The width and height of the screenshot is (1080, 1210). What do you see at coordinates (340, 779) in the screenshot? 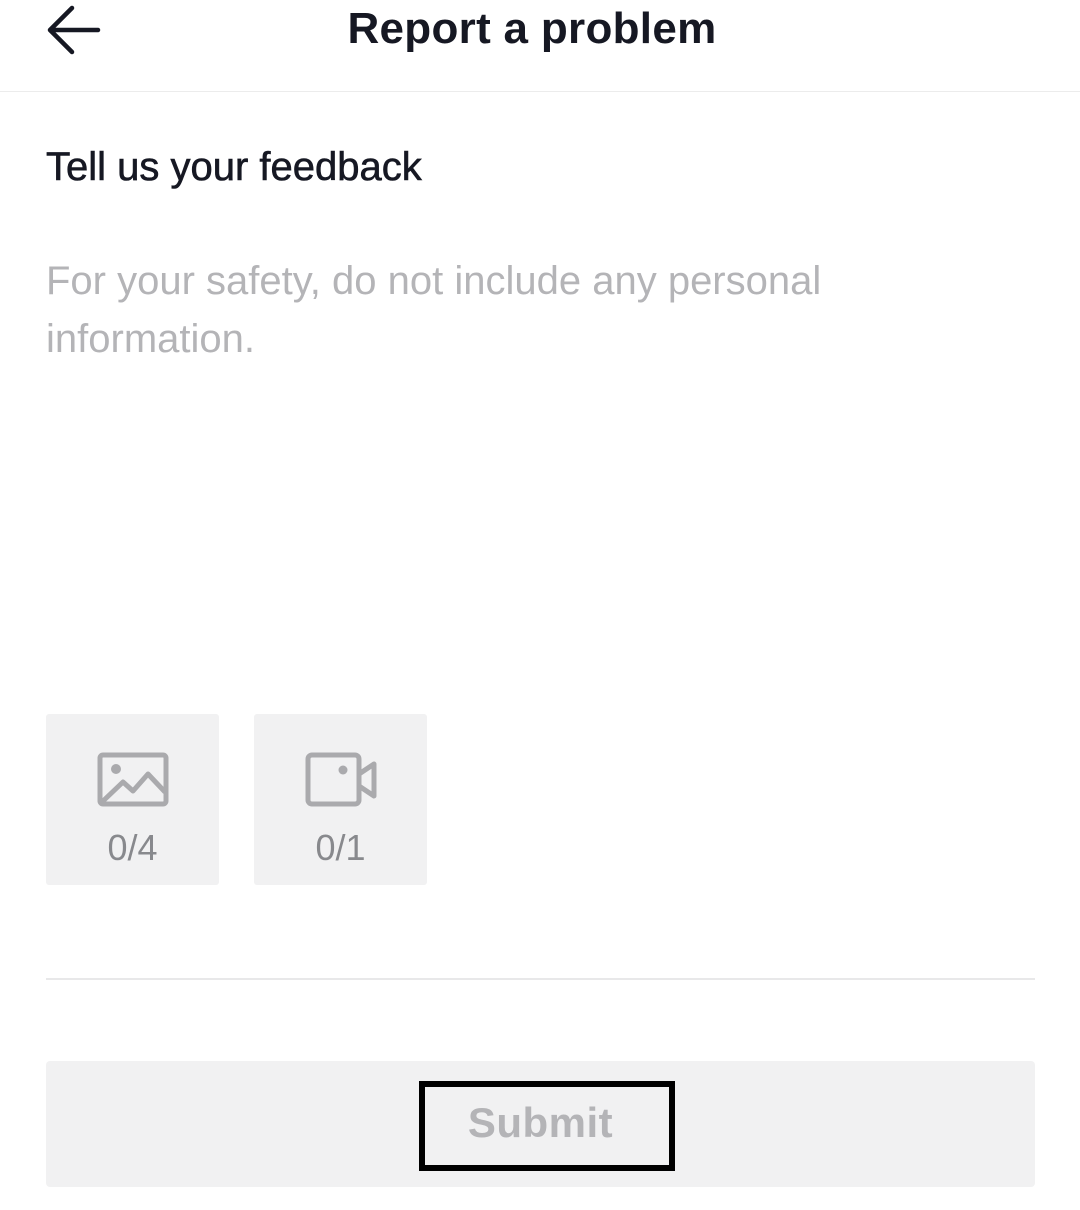
I see `video-camera-icon` at bounding box center [340, 779].